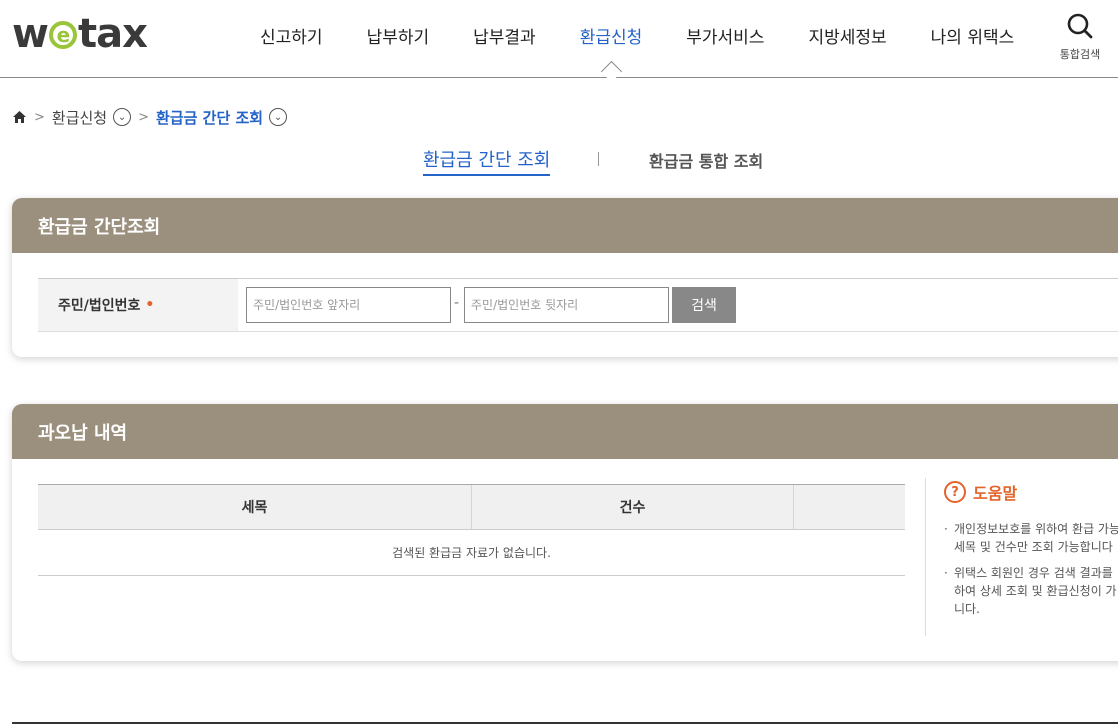  Describe the element at coordinates (1031, 591) in the screenshot. I see `help-item: 위택스 회원인 경우 검색 결과를 하여 상세 조회 및 환급신청이 가 니다.` at that location.